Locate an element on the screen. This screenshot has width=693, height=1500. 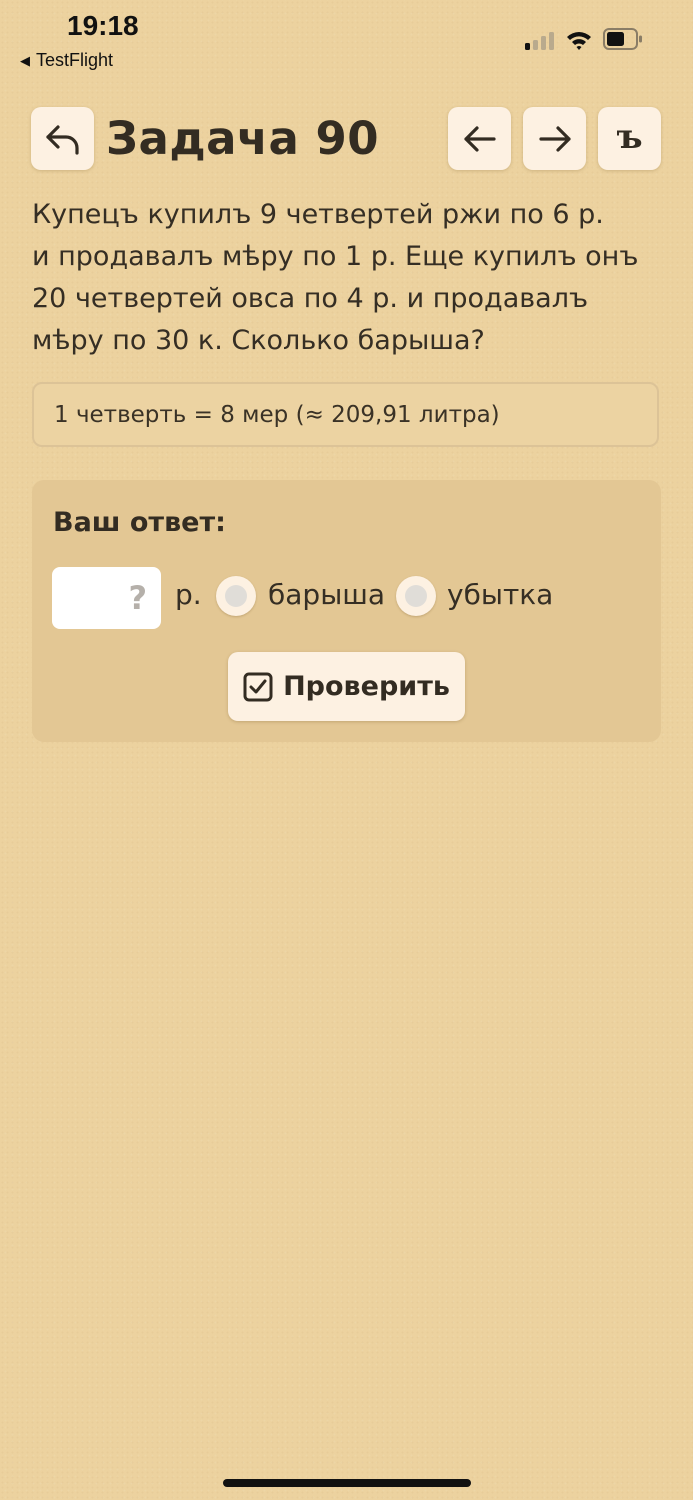
undo-arrow-icon is located at coordinates (62, 139).